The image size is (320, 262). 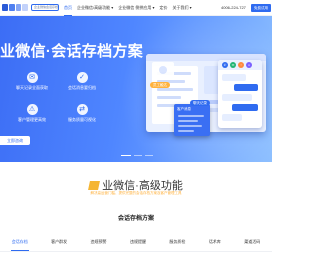 I want to click on tab-chat-archive: 会话存档, so click(x=19, y=243).